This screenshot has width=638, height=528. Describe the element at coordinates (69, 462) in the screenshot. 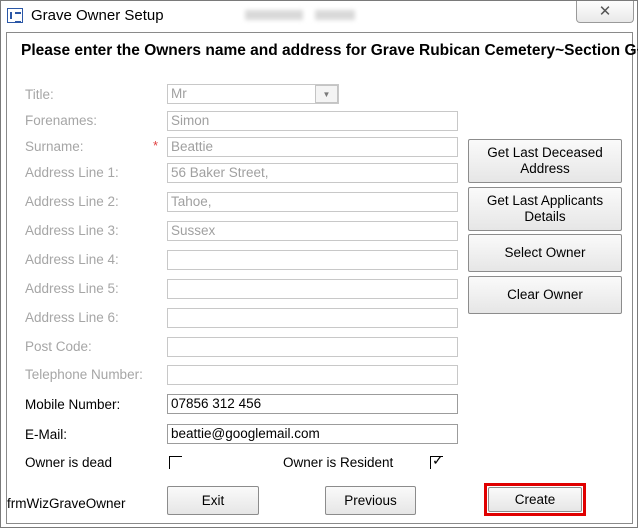

I see `owner-dead-label: Owner is dead` at that location.